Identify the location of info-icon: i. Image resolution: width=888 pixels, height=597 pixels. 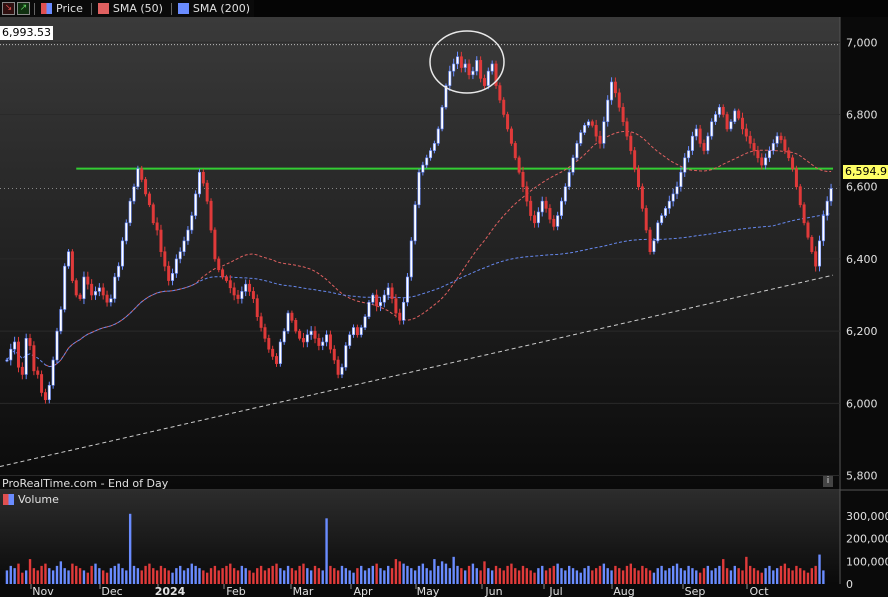
(828, 481).